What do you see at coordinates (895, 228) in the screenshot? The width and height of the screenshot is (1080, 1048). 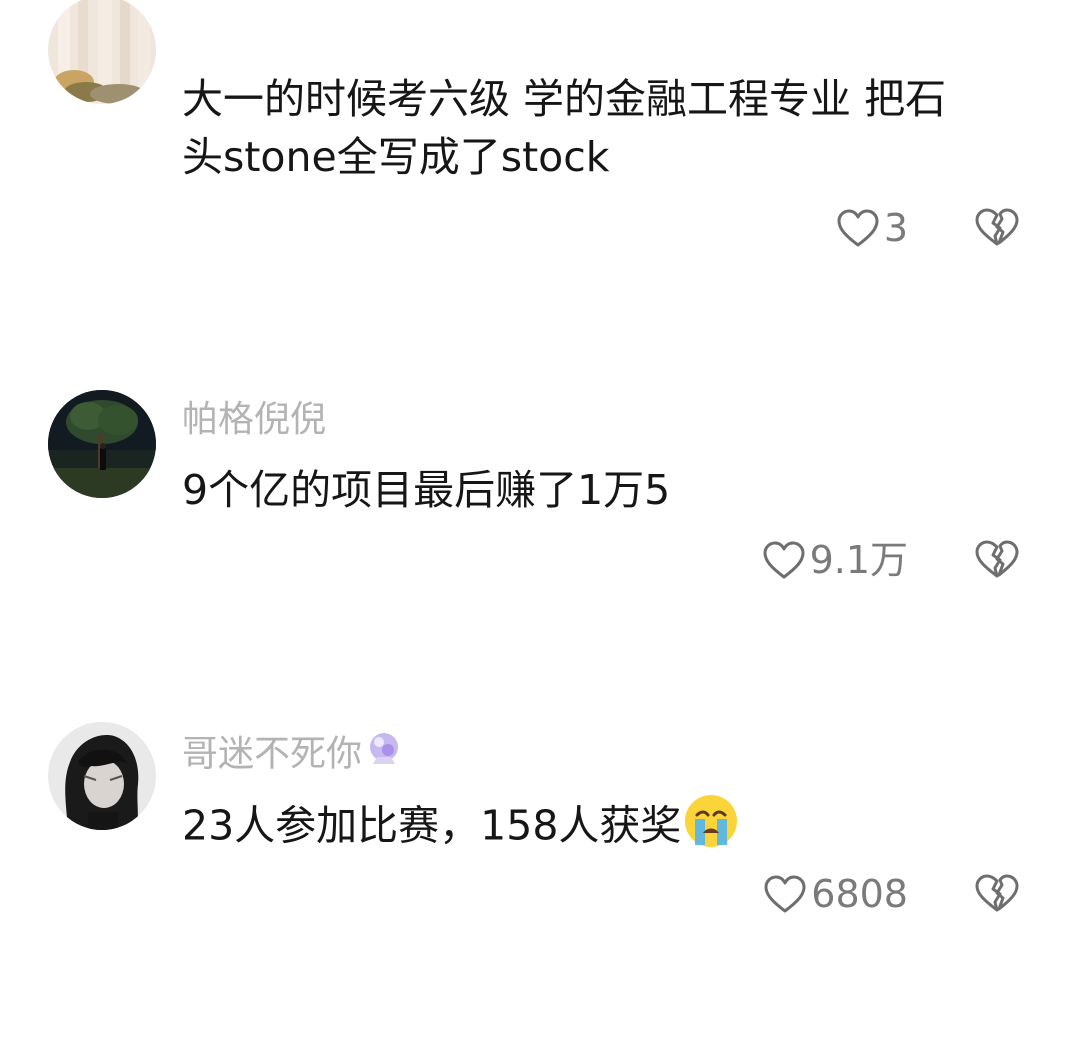 I see `like-count: 3` at bounding box center [895, 228].